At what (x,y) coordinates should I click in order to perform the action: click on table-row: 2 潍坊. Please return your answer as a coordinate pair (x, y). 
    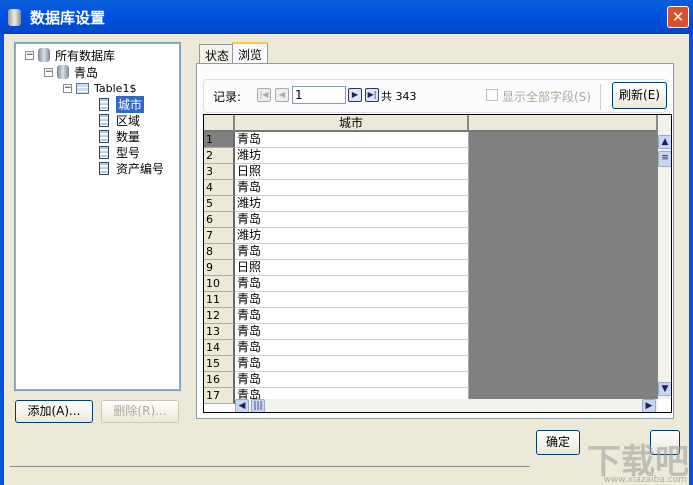
    Looking at the image, I should click on (336, 156).